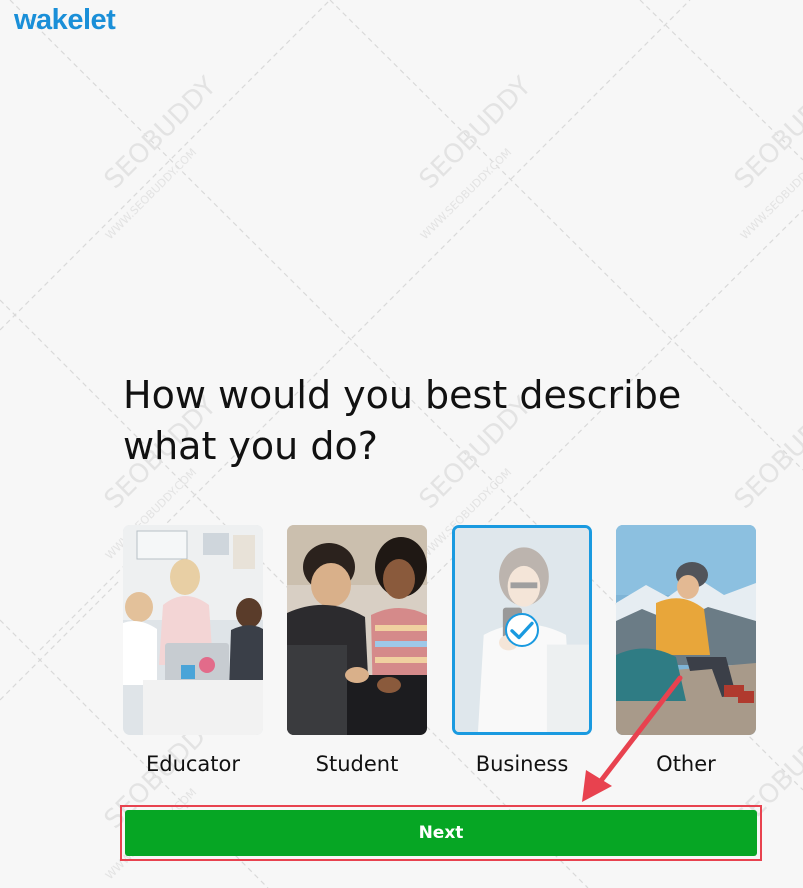  I want to click on option-student: Student, so click(357, 650).